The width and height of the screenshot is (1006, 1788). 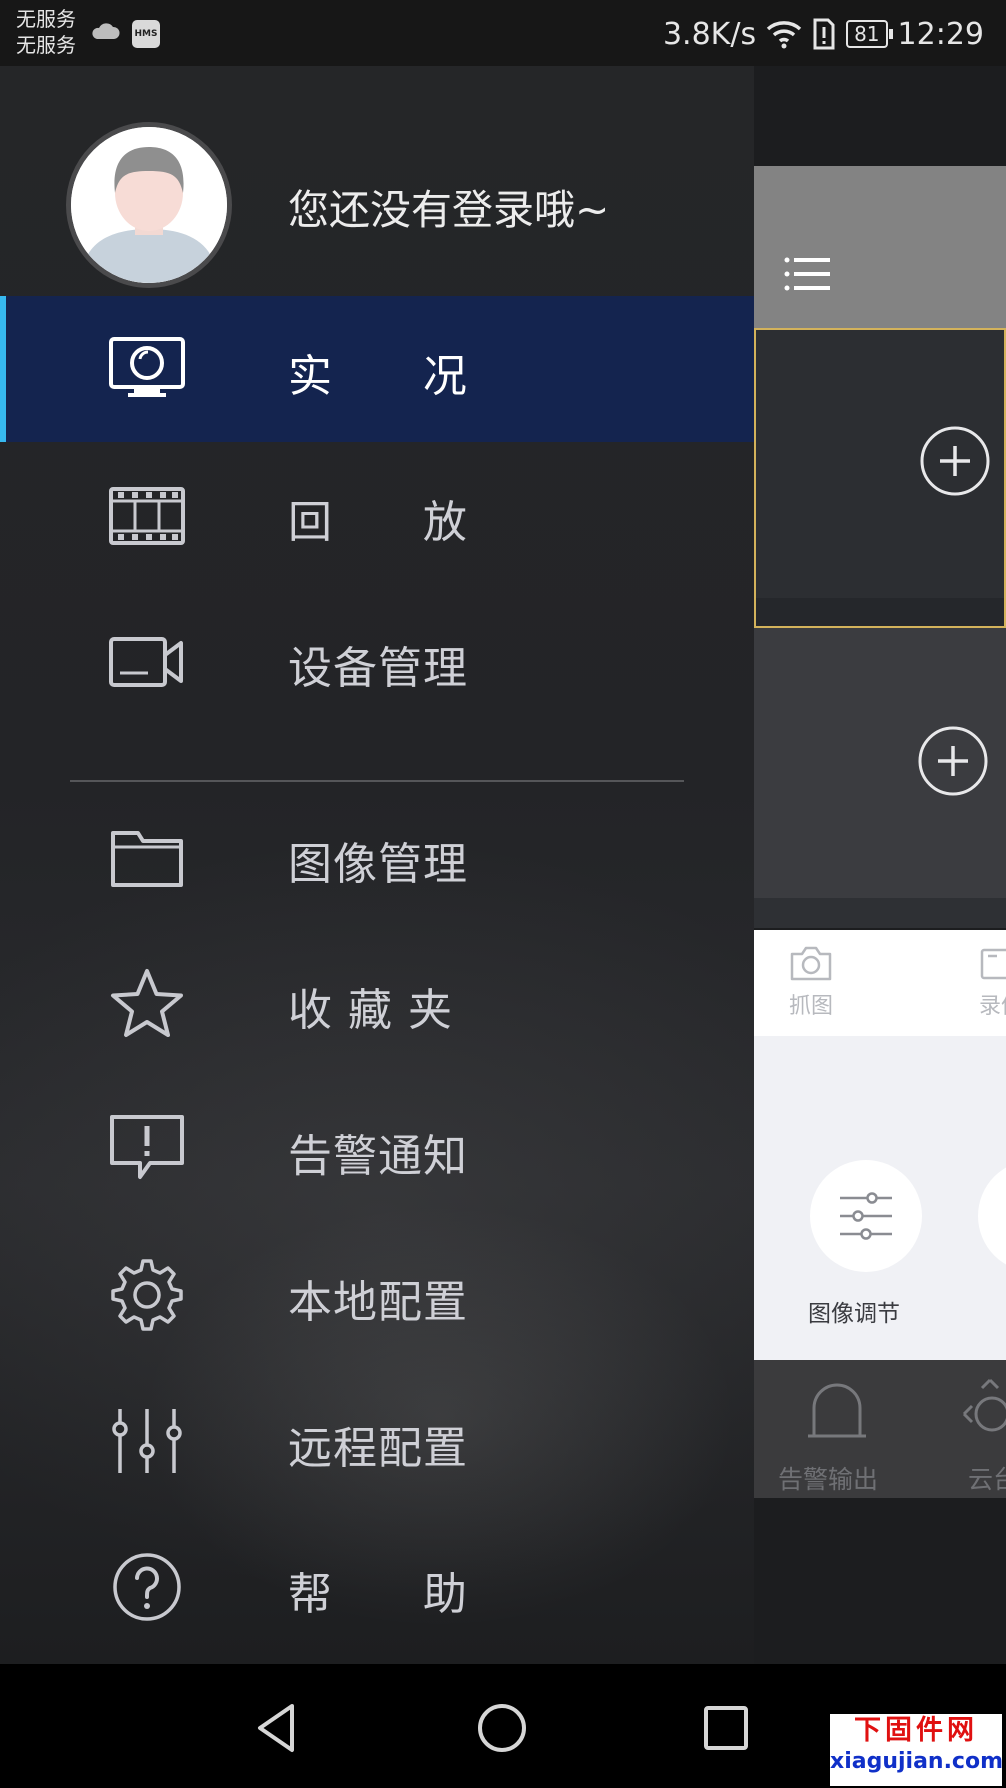 What do you see at coordinates (784, 35) in the screenshot?
I see `wifi-icon` at bounding box center [784, 35].